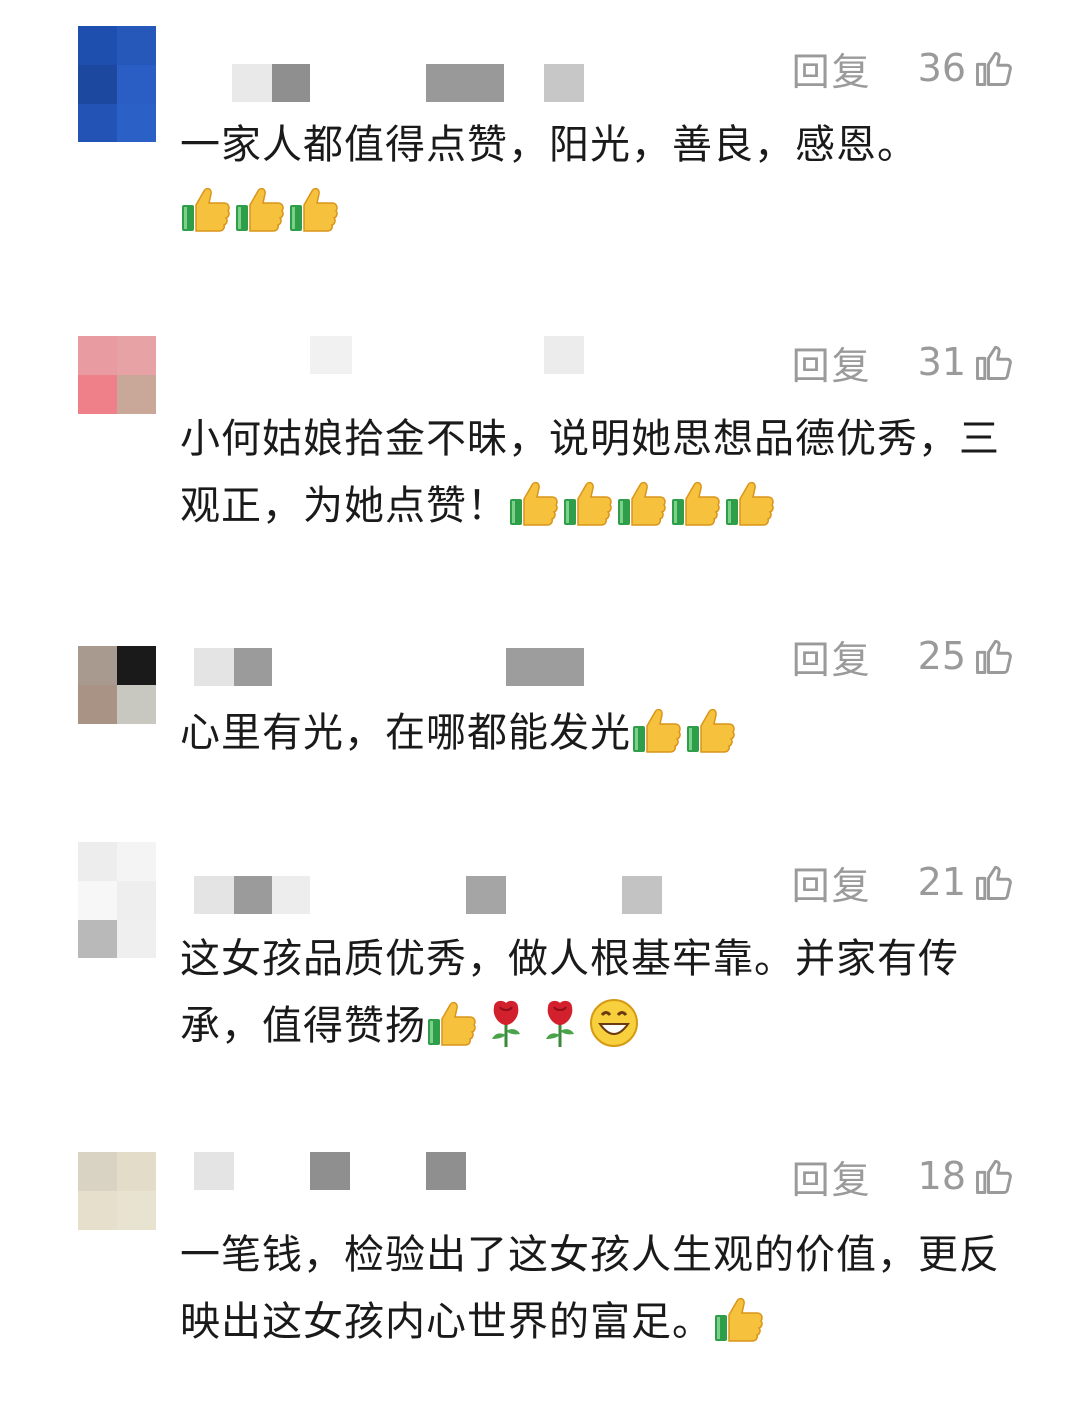 This screenshot has width=1080, height=1416. Describe the element at coordinates (904, 68) in the screenshot. I see `comment-actions: 回复 36` at that location.